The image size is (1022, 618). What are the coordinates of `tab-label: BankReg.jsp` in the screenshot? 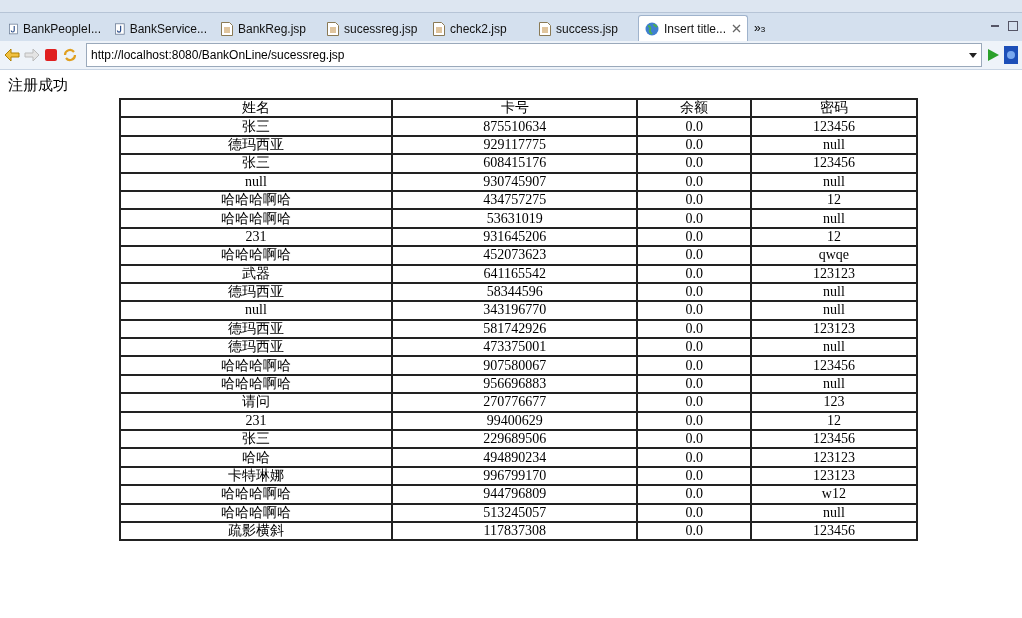 It's located at (273, 28).